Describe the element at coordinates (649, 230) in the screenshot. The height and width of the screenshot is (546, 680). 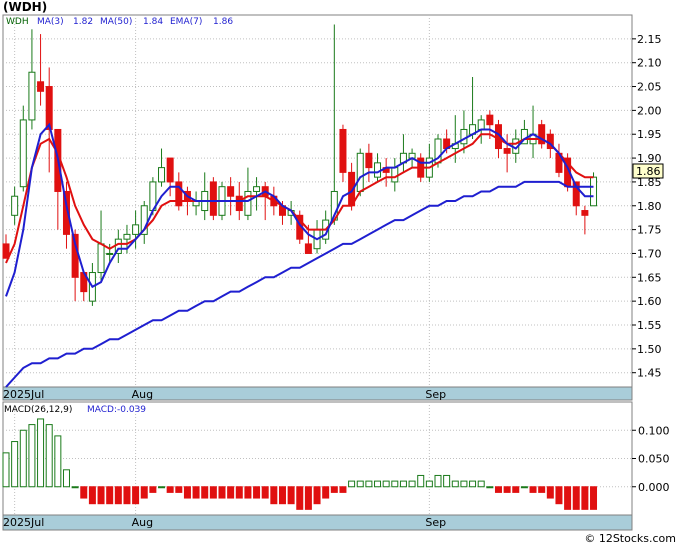
I see `price-tick-label: 1.75` at that location.